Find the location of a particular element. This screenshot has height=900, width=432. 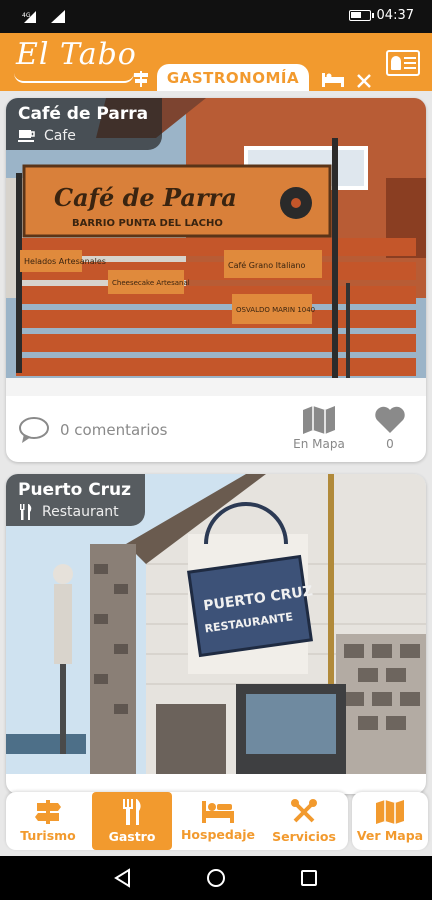

svg-text: 4G is located at coordinates (26, 15).